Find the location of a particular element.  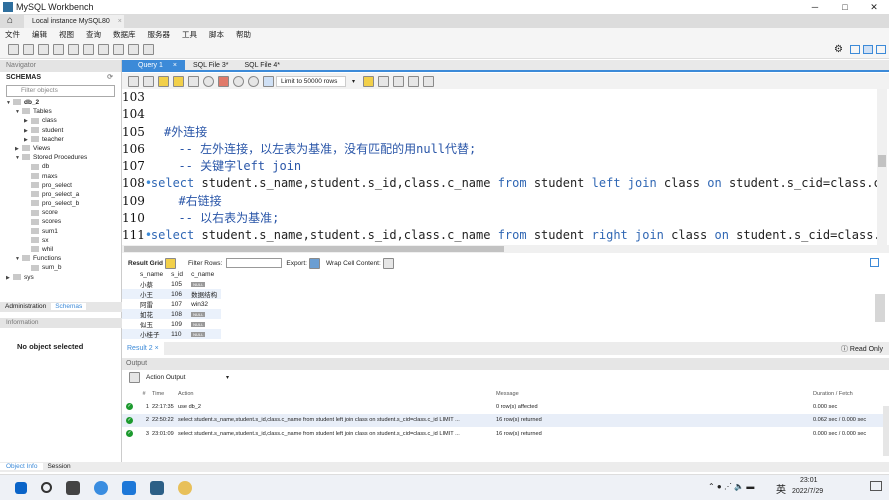

result-cell: win32 is located at coordinates (204, 304).